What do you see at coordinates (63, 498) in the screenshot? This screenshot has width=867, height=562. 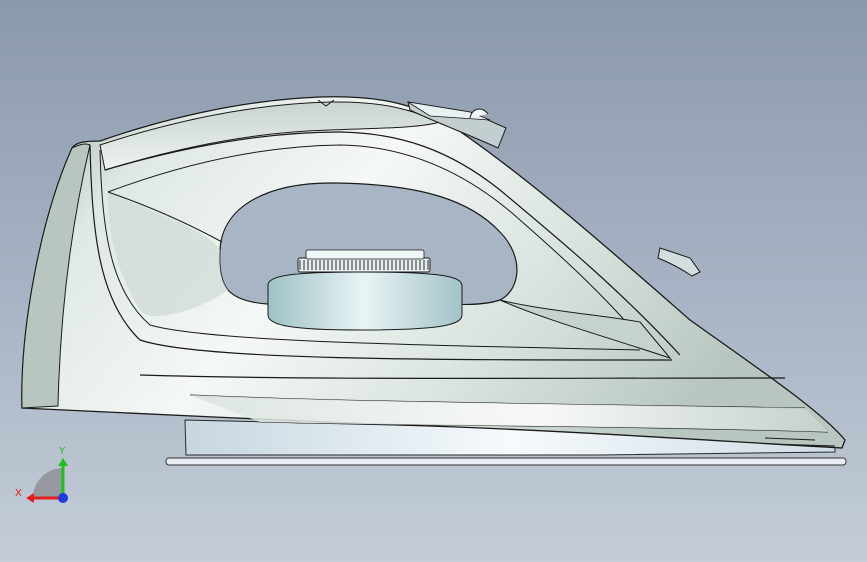 I see `z-axis-dot` at bounding box center [63, 498].